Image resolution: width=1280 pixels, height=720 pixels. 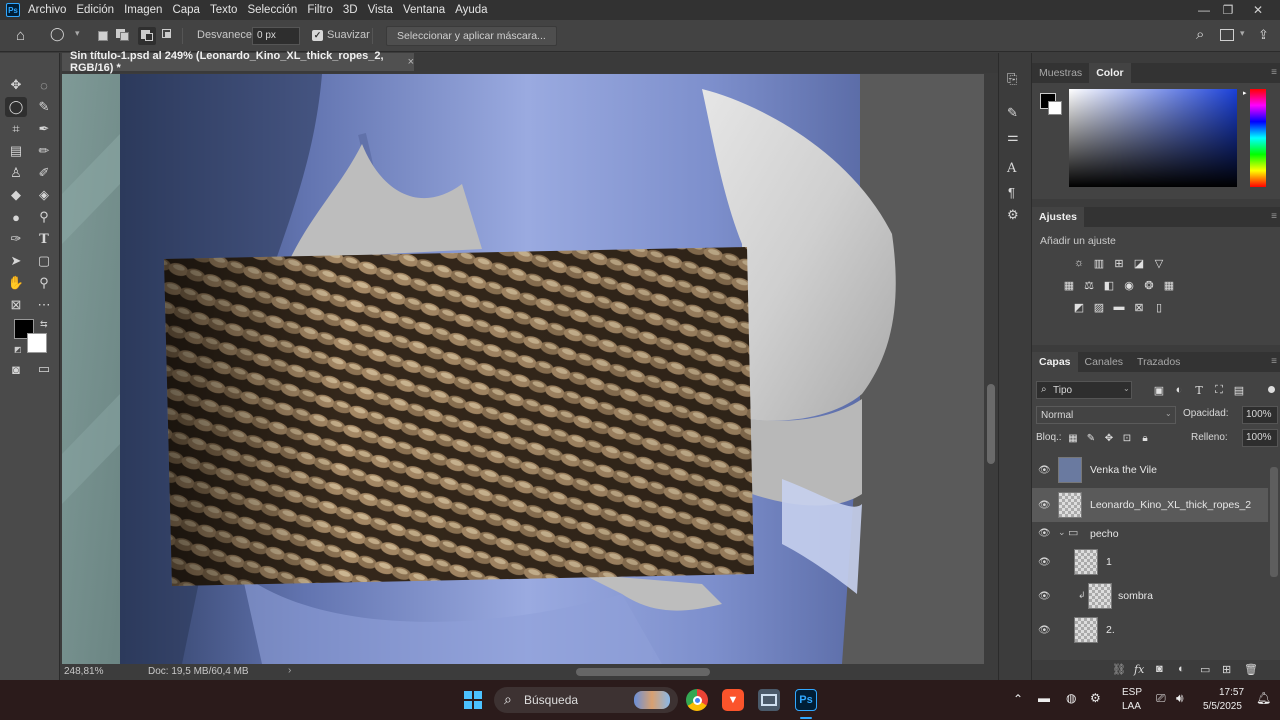 I want to click on history-panel-icon: ⎘, so click(x=1012, y=79).